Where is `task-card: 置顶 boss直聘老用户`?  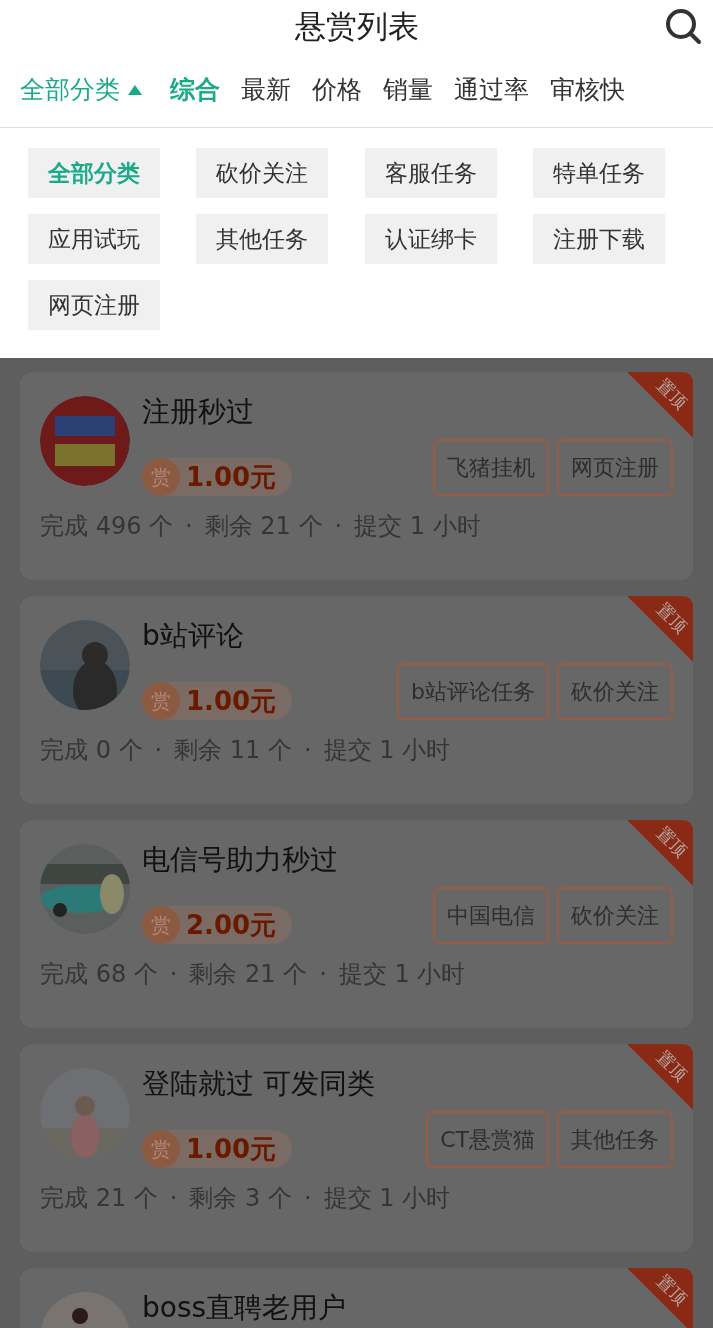
task-card: 置顶 boss直聘老用户 is located at coordinates (356, 1298).